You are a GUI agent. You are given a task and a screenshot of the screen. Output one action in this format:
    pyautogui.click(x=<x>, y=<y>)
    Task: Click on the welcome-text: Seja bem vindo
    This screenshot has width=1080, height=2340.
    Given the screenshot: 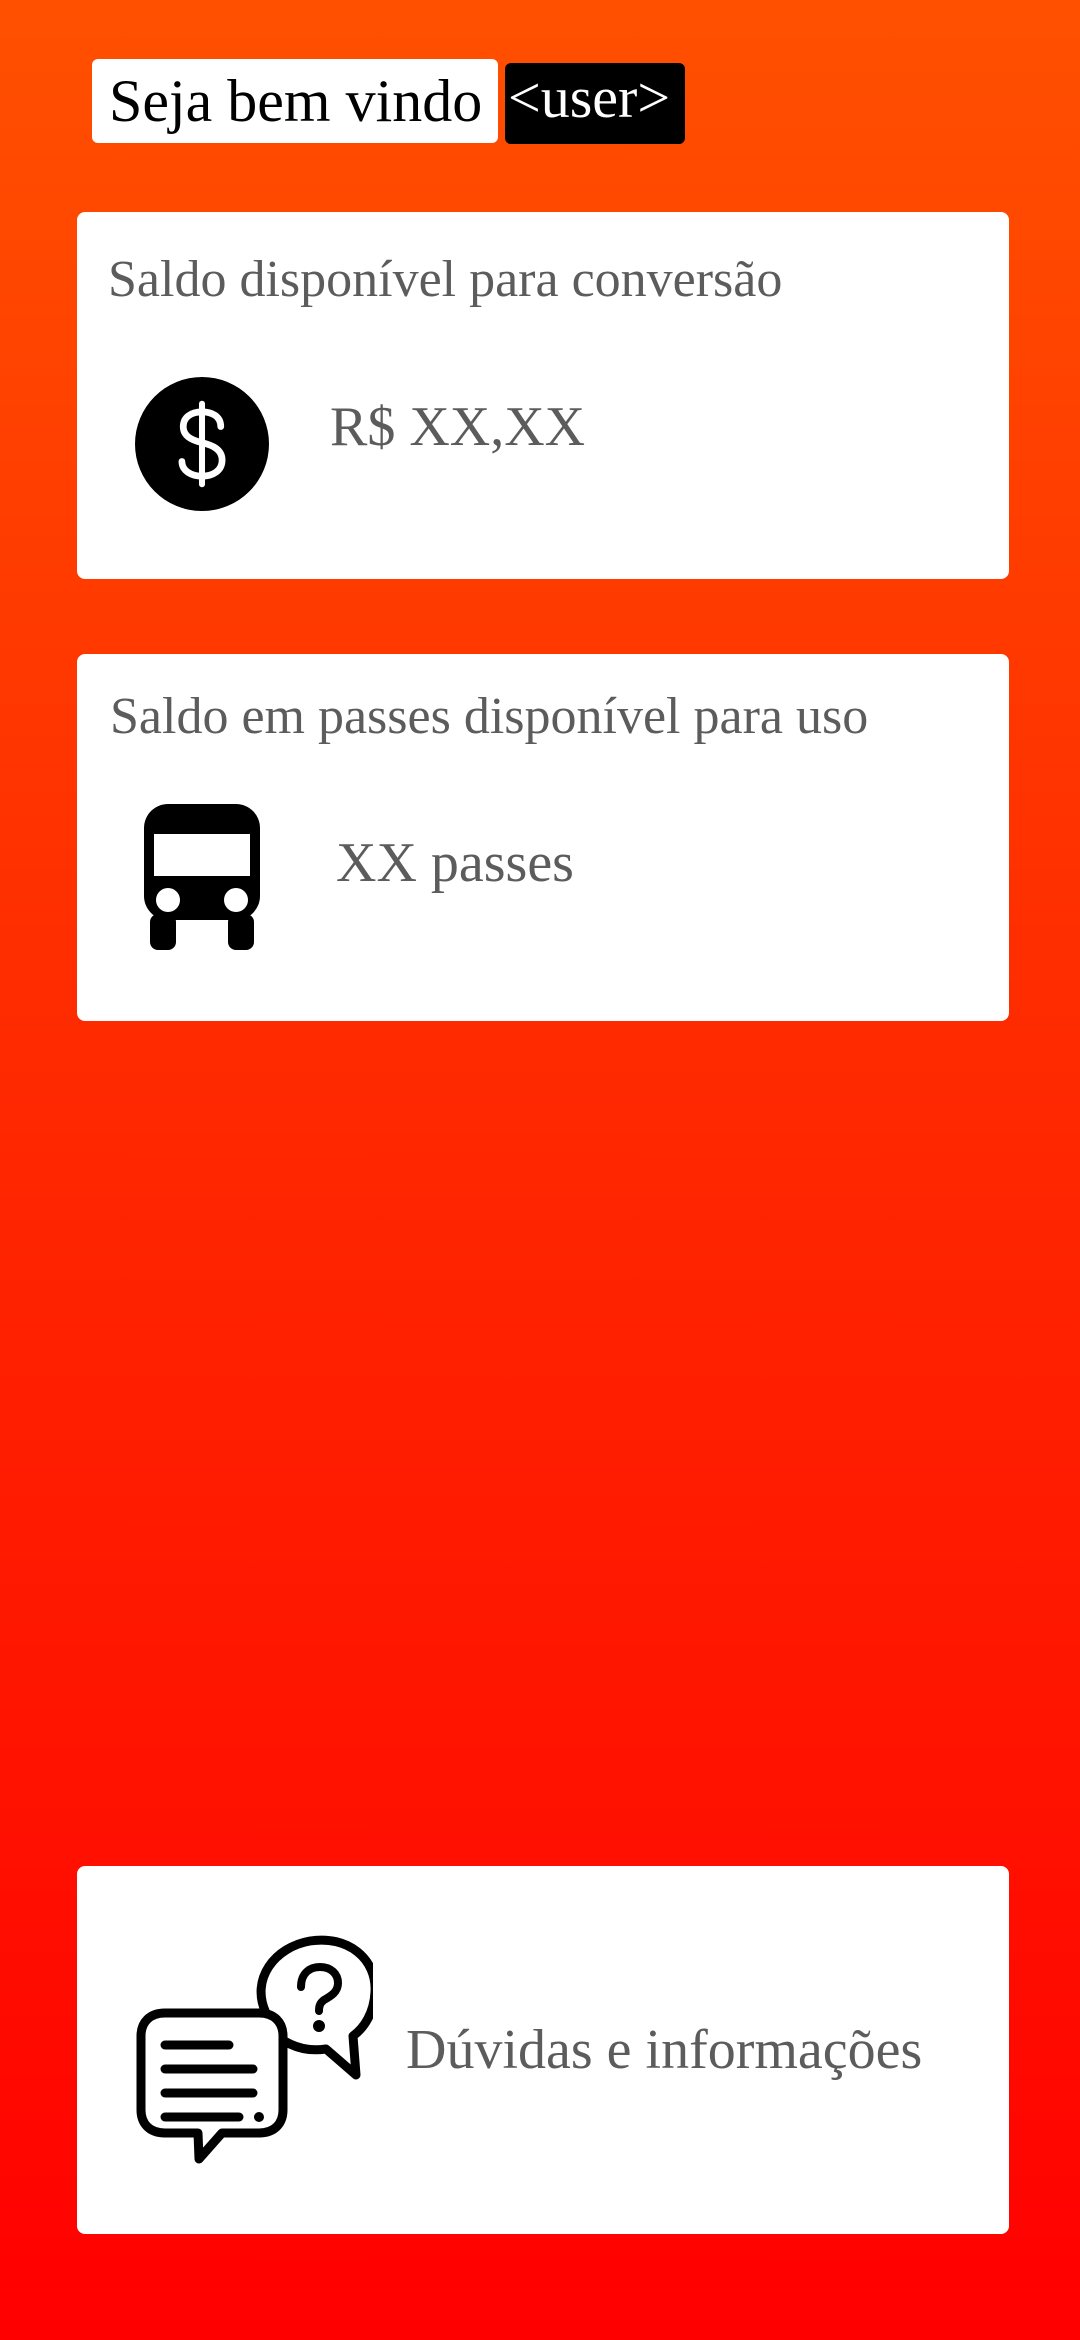 What is the action you would take?
    pyautogui.click(x=296, y=101)
    